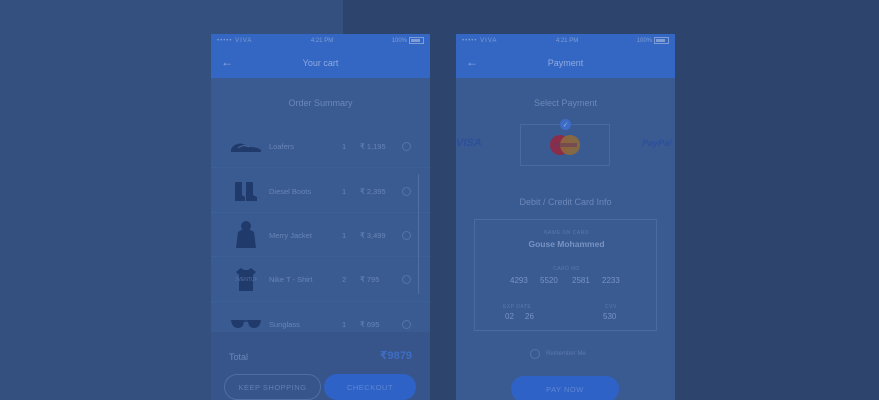 This screenshot has height=400, width=879. I want to click on tshirt-icon: ADVENTURE, so click(246, 279).